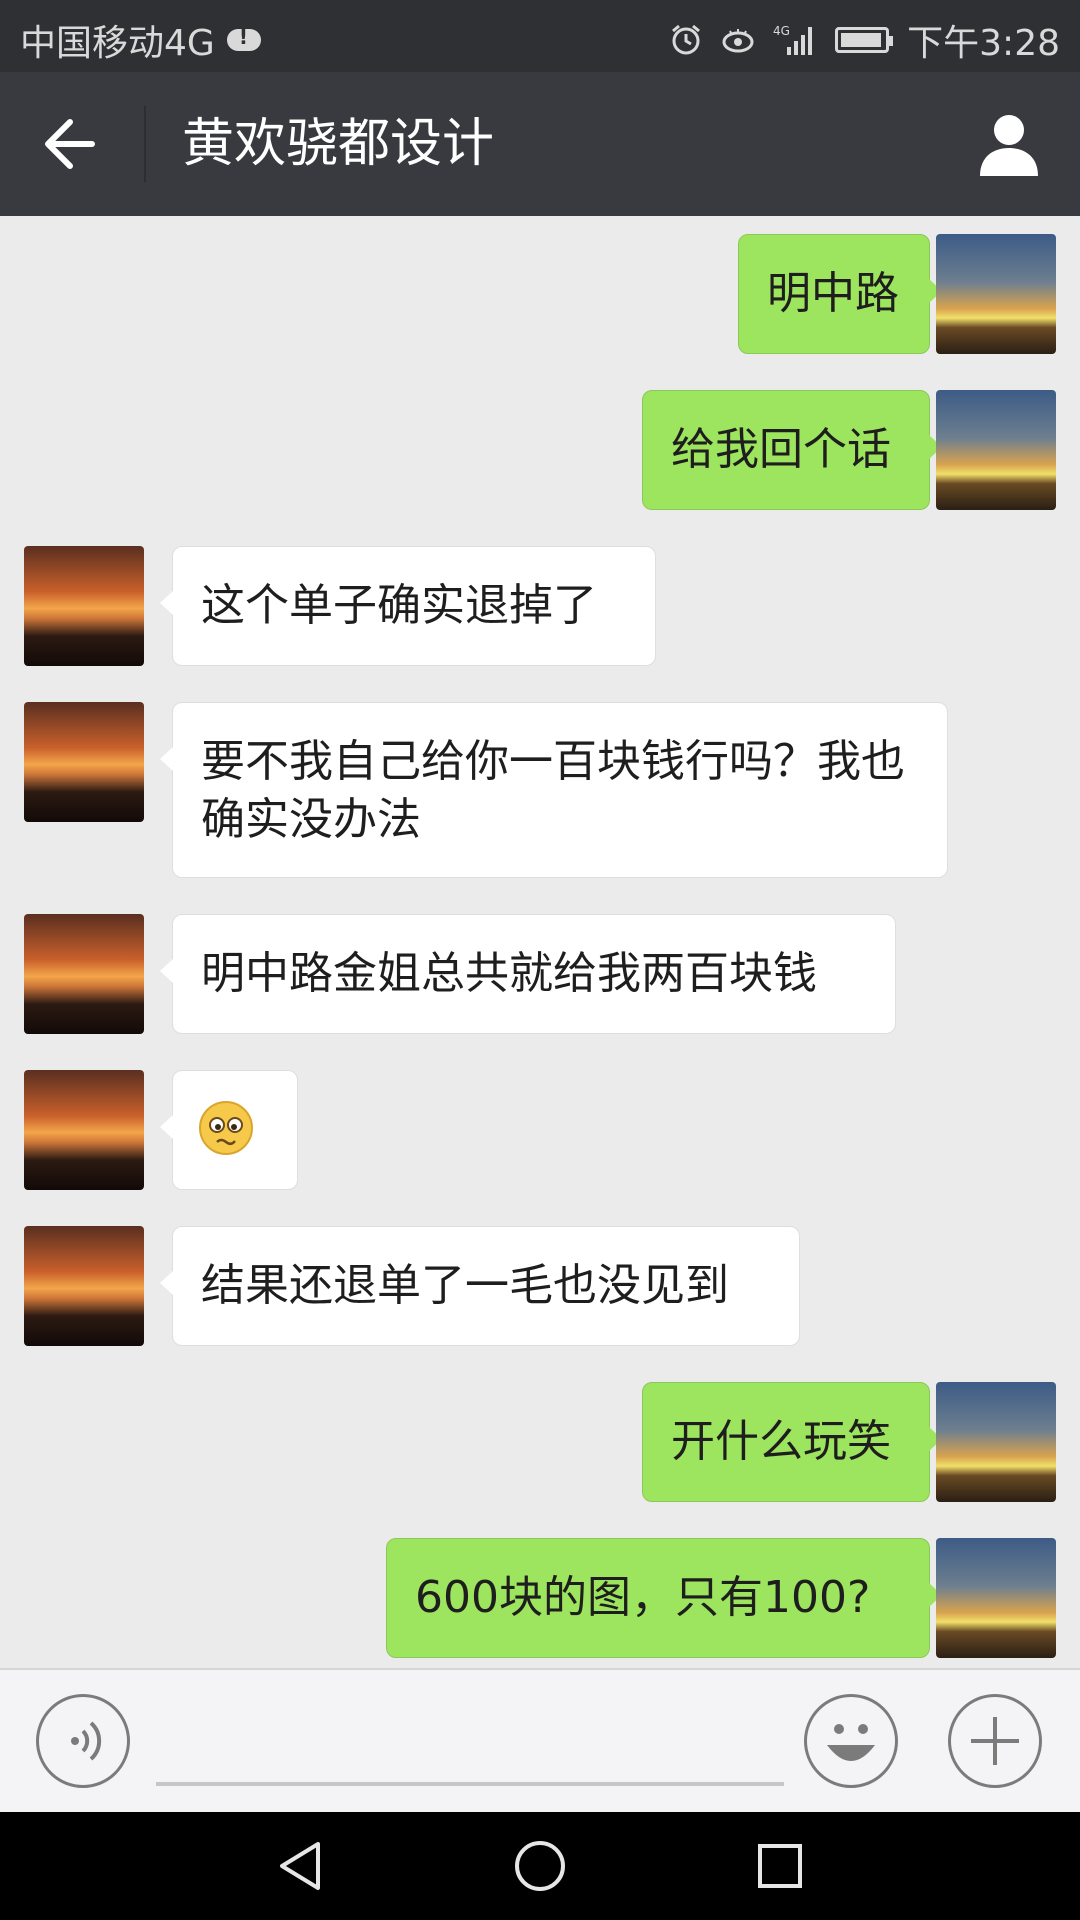 Image resolution: width=1080 pixels, height=1920 pixels. Describe the element at coordinates (300, 1866) in the screenshot. I see `back-triangle-icon` at that location.